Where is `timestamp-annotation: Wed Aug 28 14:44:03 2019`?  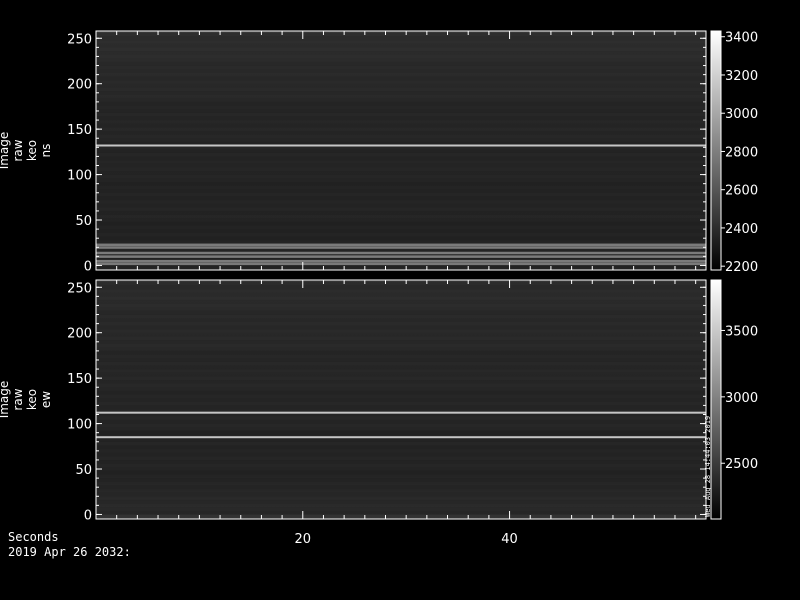
timestamp-annotation: Wed Aug 28 14:44:03 2019 is located at coordinates (708, 466).